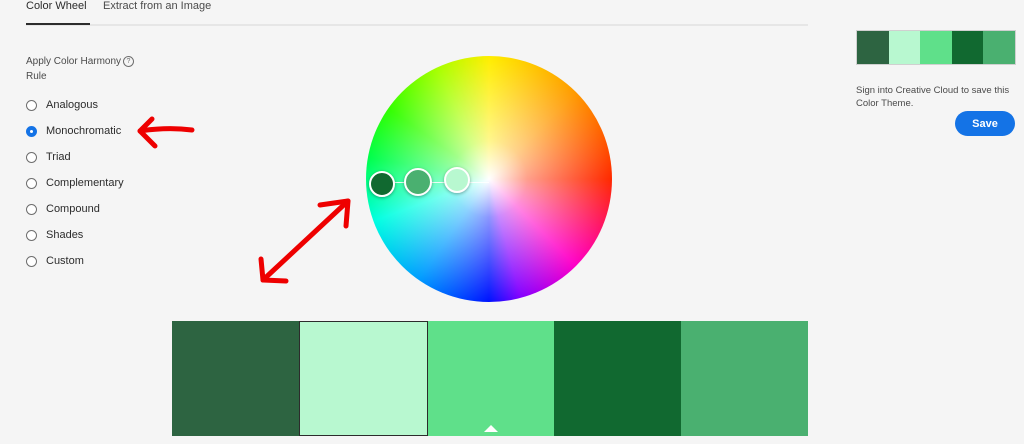 Image resolution: width=1024 pixels, height=444 pixels. I want to click on save-button: Save, so click(985, 123).